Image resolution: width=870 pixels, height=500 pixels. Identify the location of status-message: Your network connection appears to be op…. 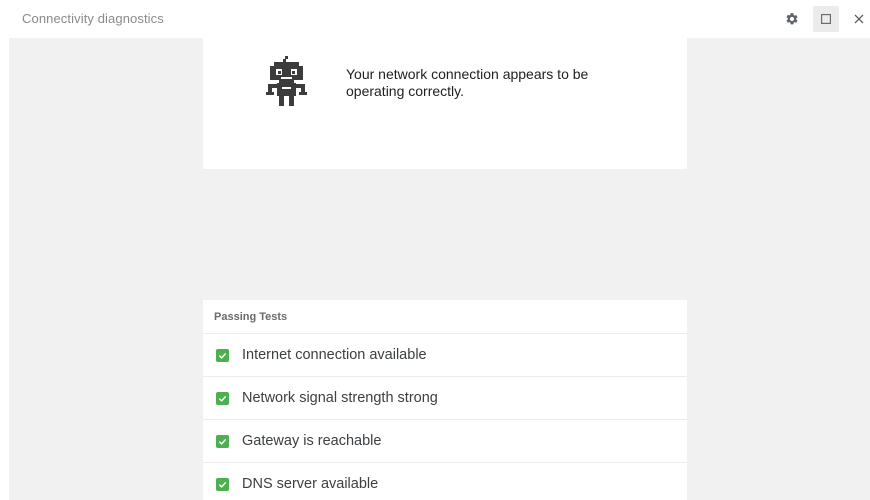
(467, 82).